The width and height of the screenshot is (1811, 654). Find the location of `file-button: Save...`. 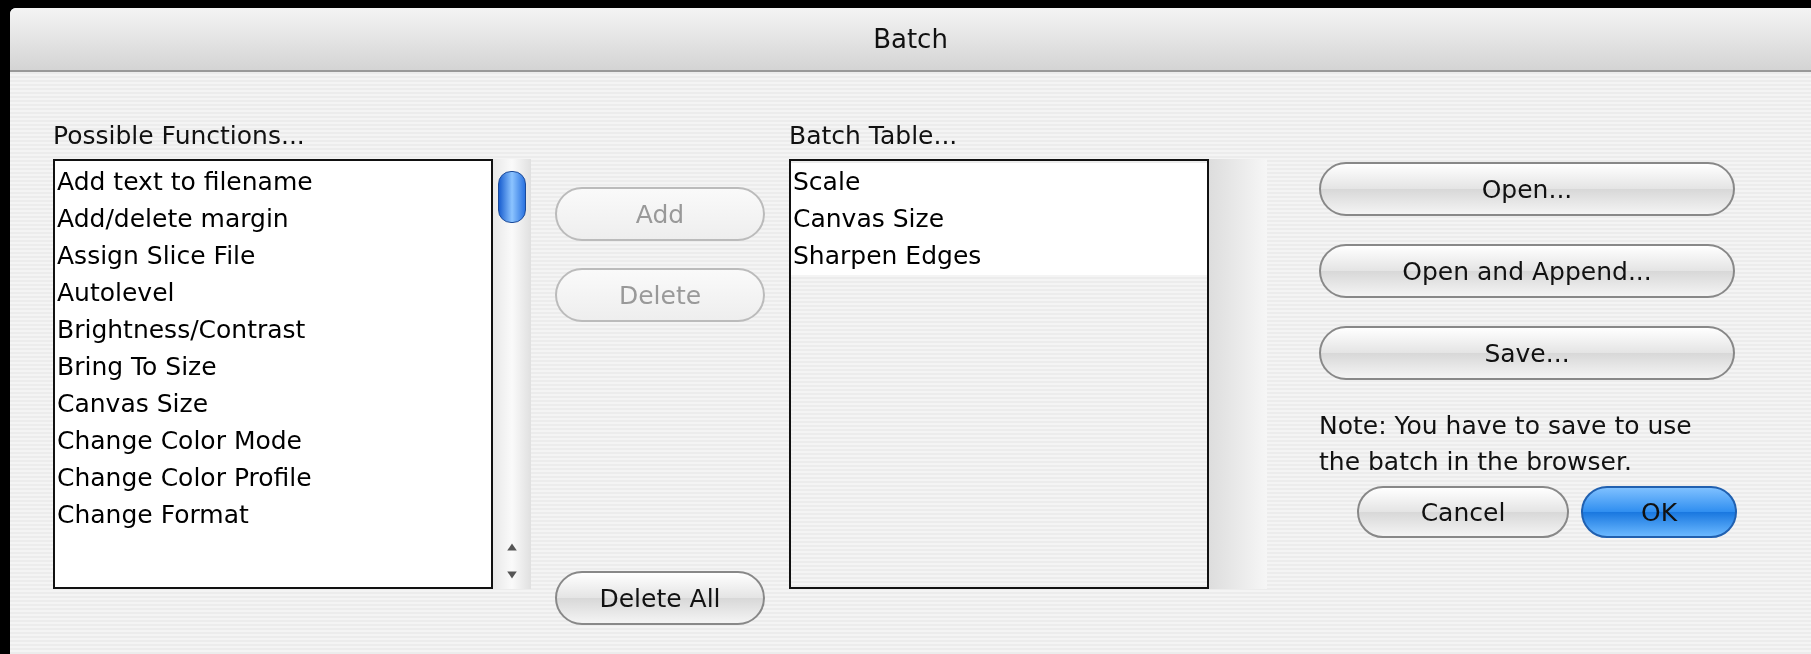

file-button: Save... is located at coordinates (1527, 353).